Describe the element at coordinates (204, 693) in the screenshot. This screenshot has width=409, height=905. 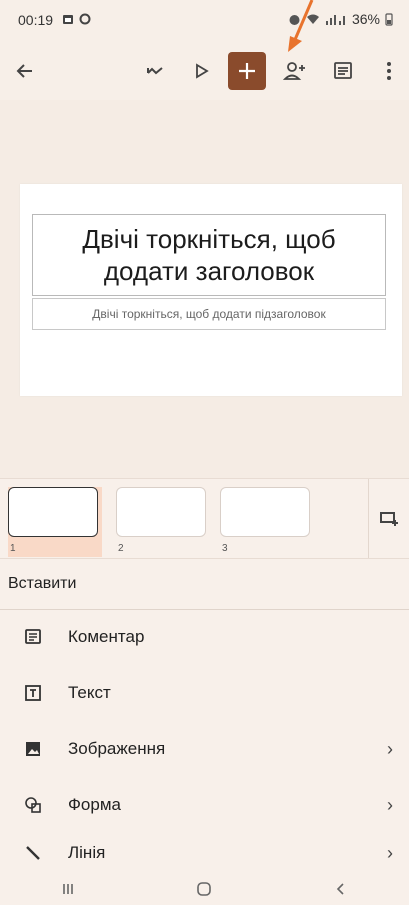
I see `insert-text-item: Текст` at that location.